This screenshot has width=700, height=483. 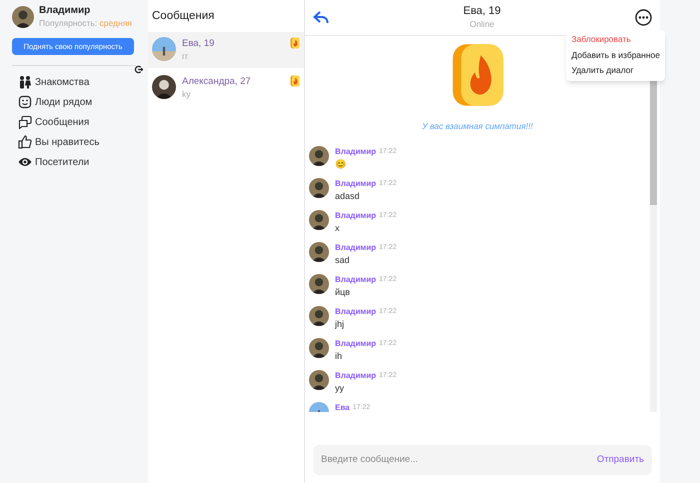 I want to click on message-text: x, so click(x=337, y=228).